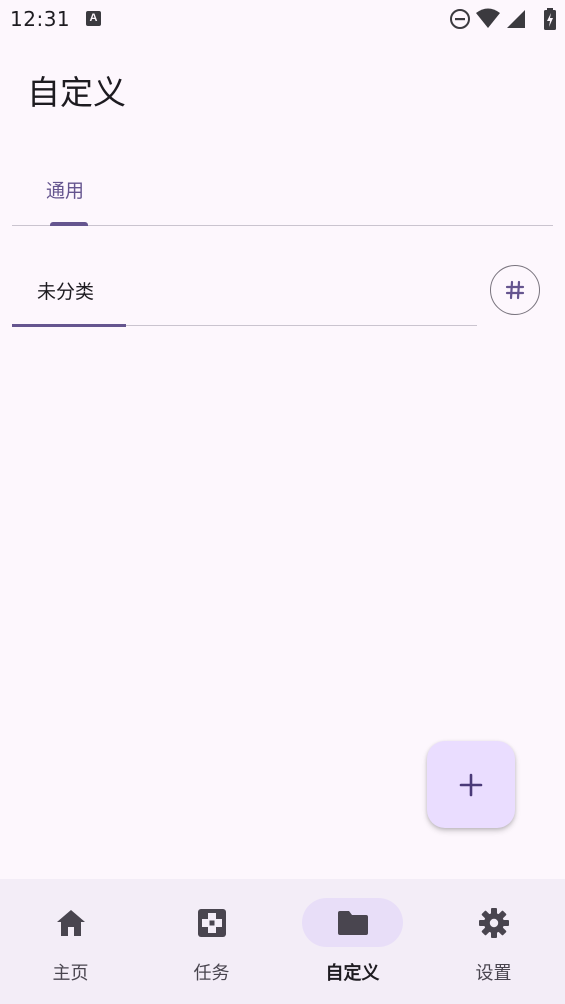 The height and width of the screenshot is (1004, 565). Describe the element at coordinates (93, 18) in the screenshot. I see `notification-badge-icon: A` at that location.